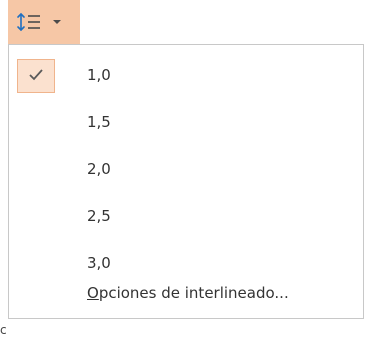  What do you see at coordinates (99, 216) in the screenshot?
I see `menu-item-label: 2,5` at bounding box center [99, 216].